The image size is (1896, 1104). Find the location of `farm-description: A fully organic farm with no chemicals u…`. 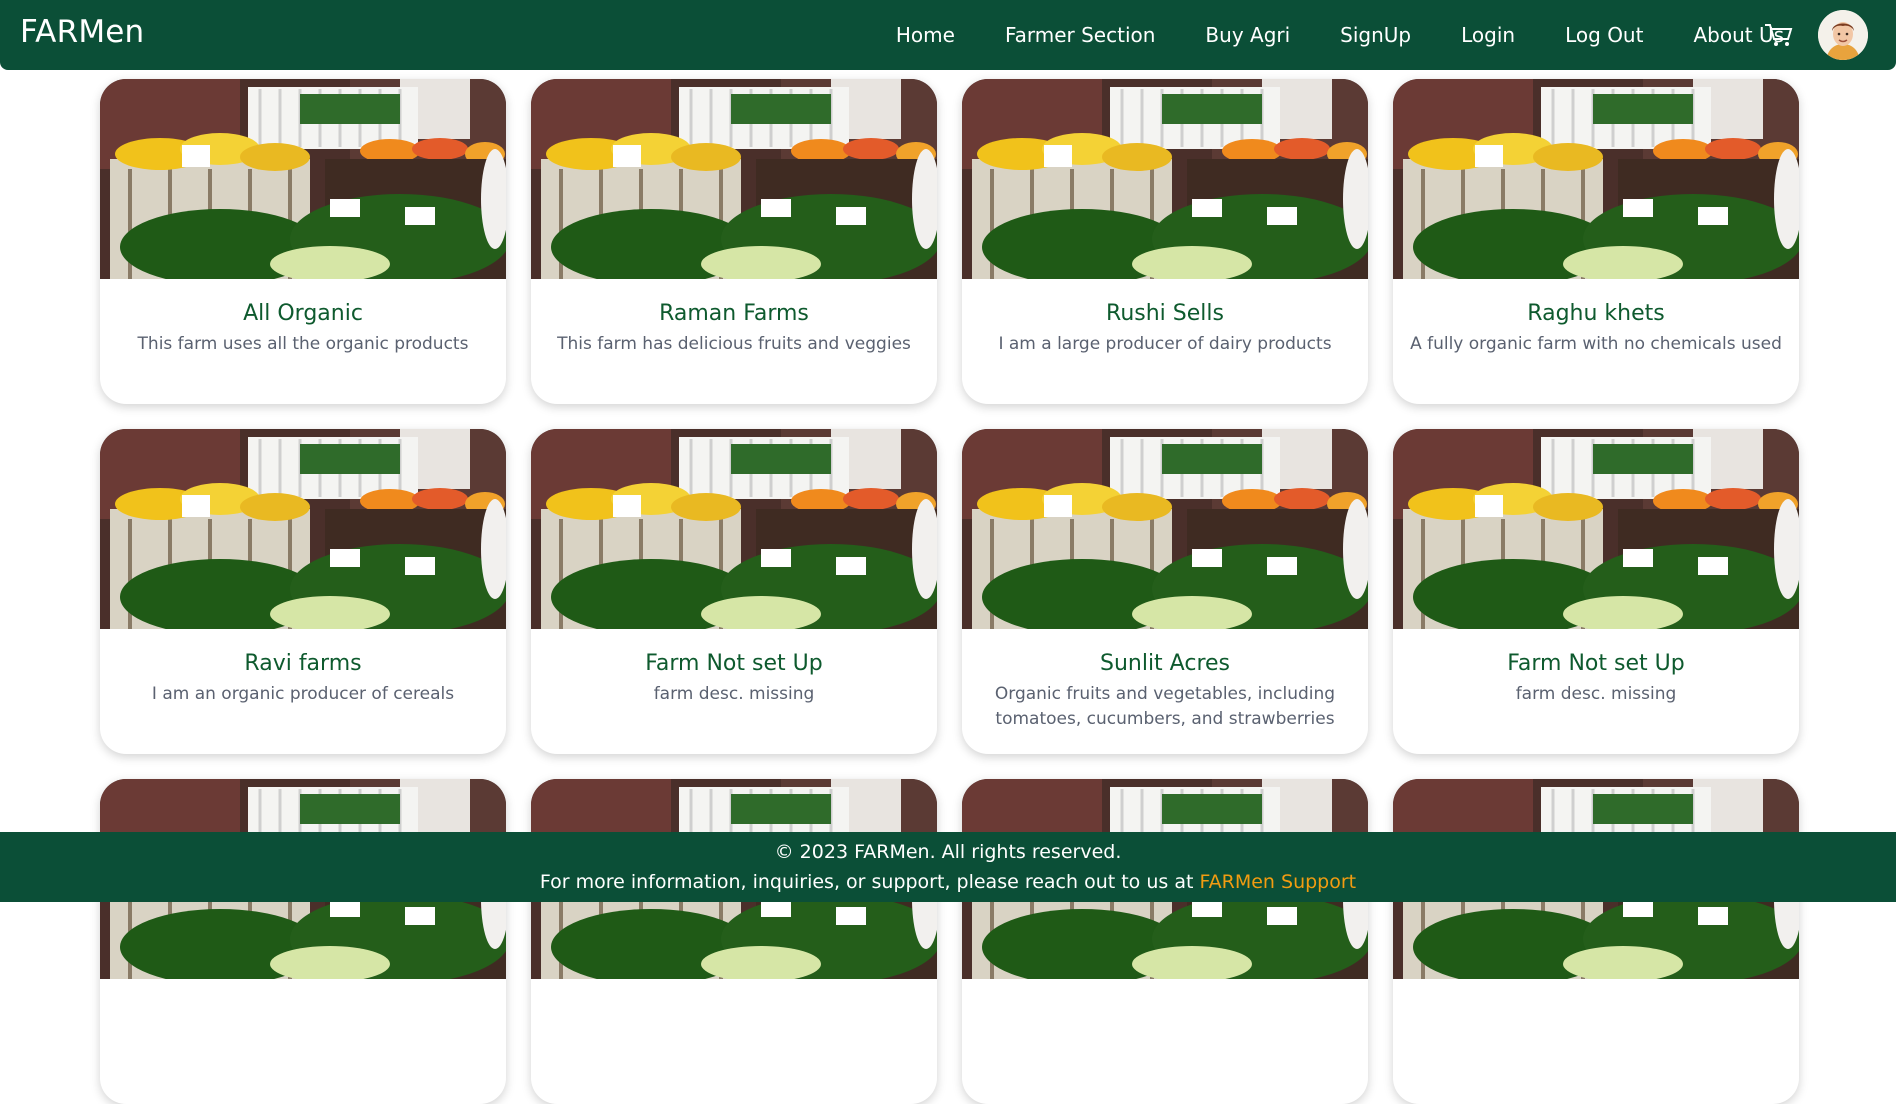

farm-description: A fully organic farm with no chemicals u… is located at coordinates (1596, 344).